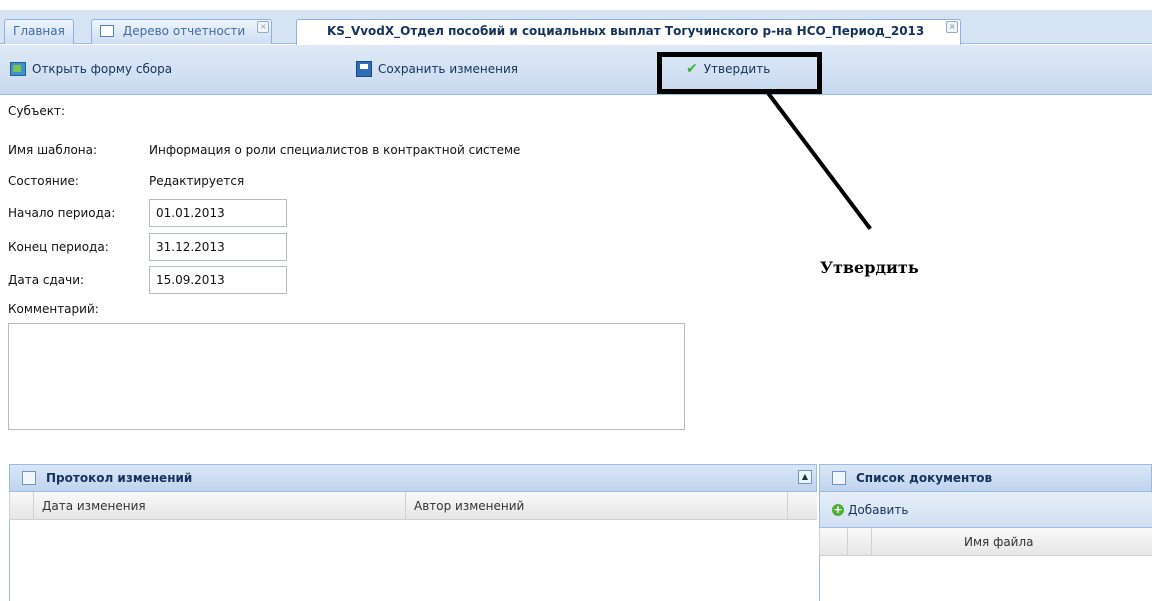  I want to click on due-date-field: 15.09.2013, so click(218, 280).